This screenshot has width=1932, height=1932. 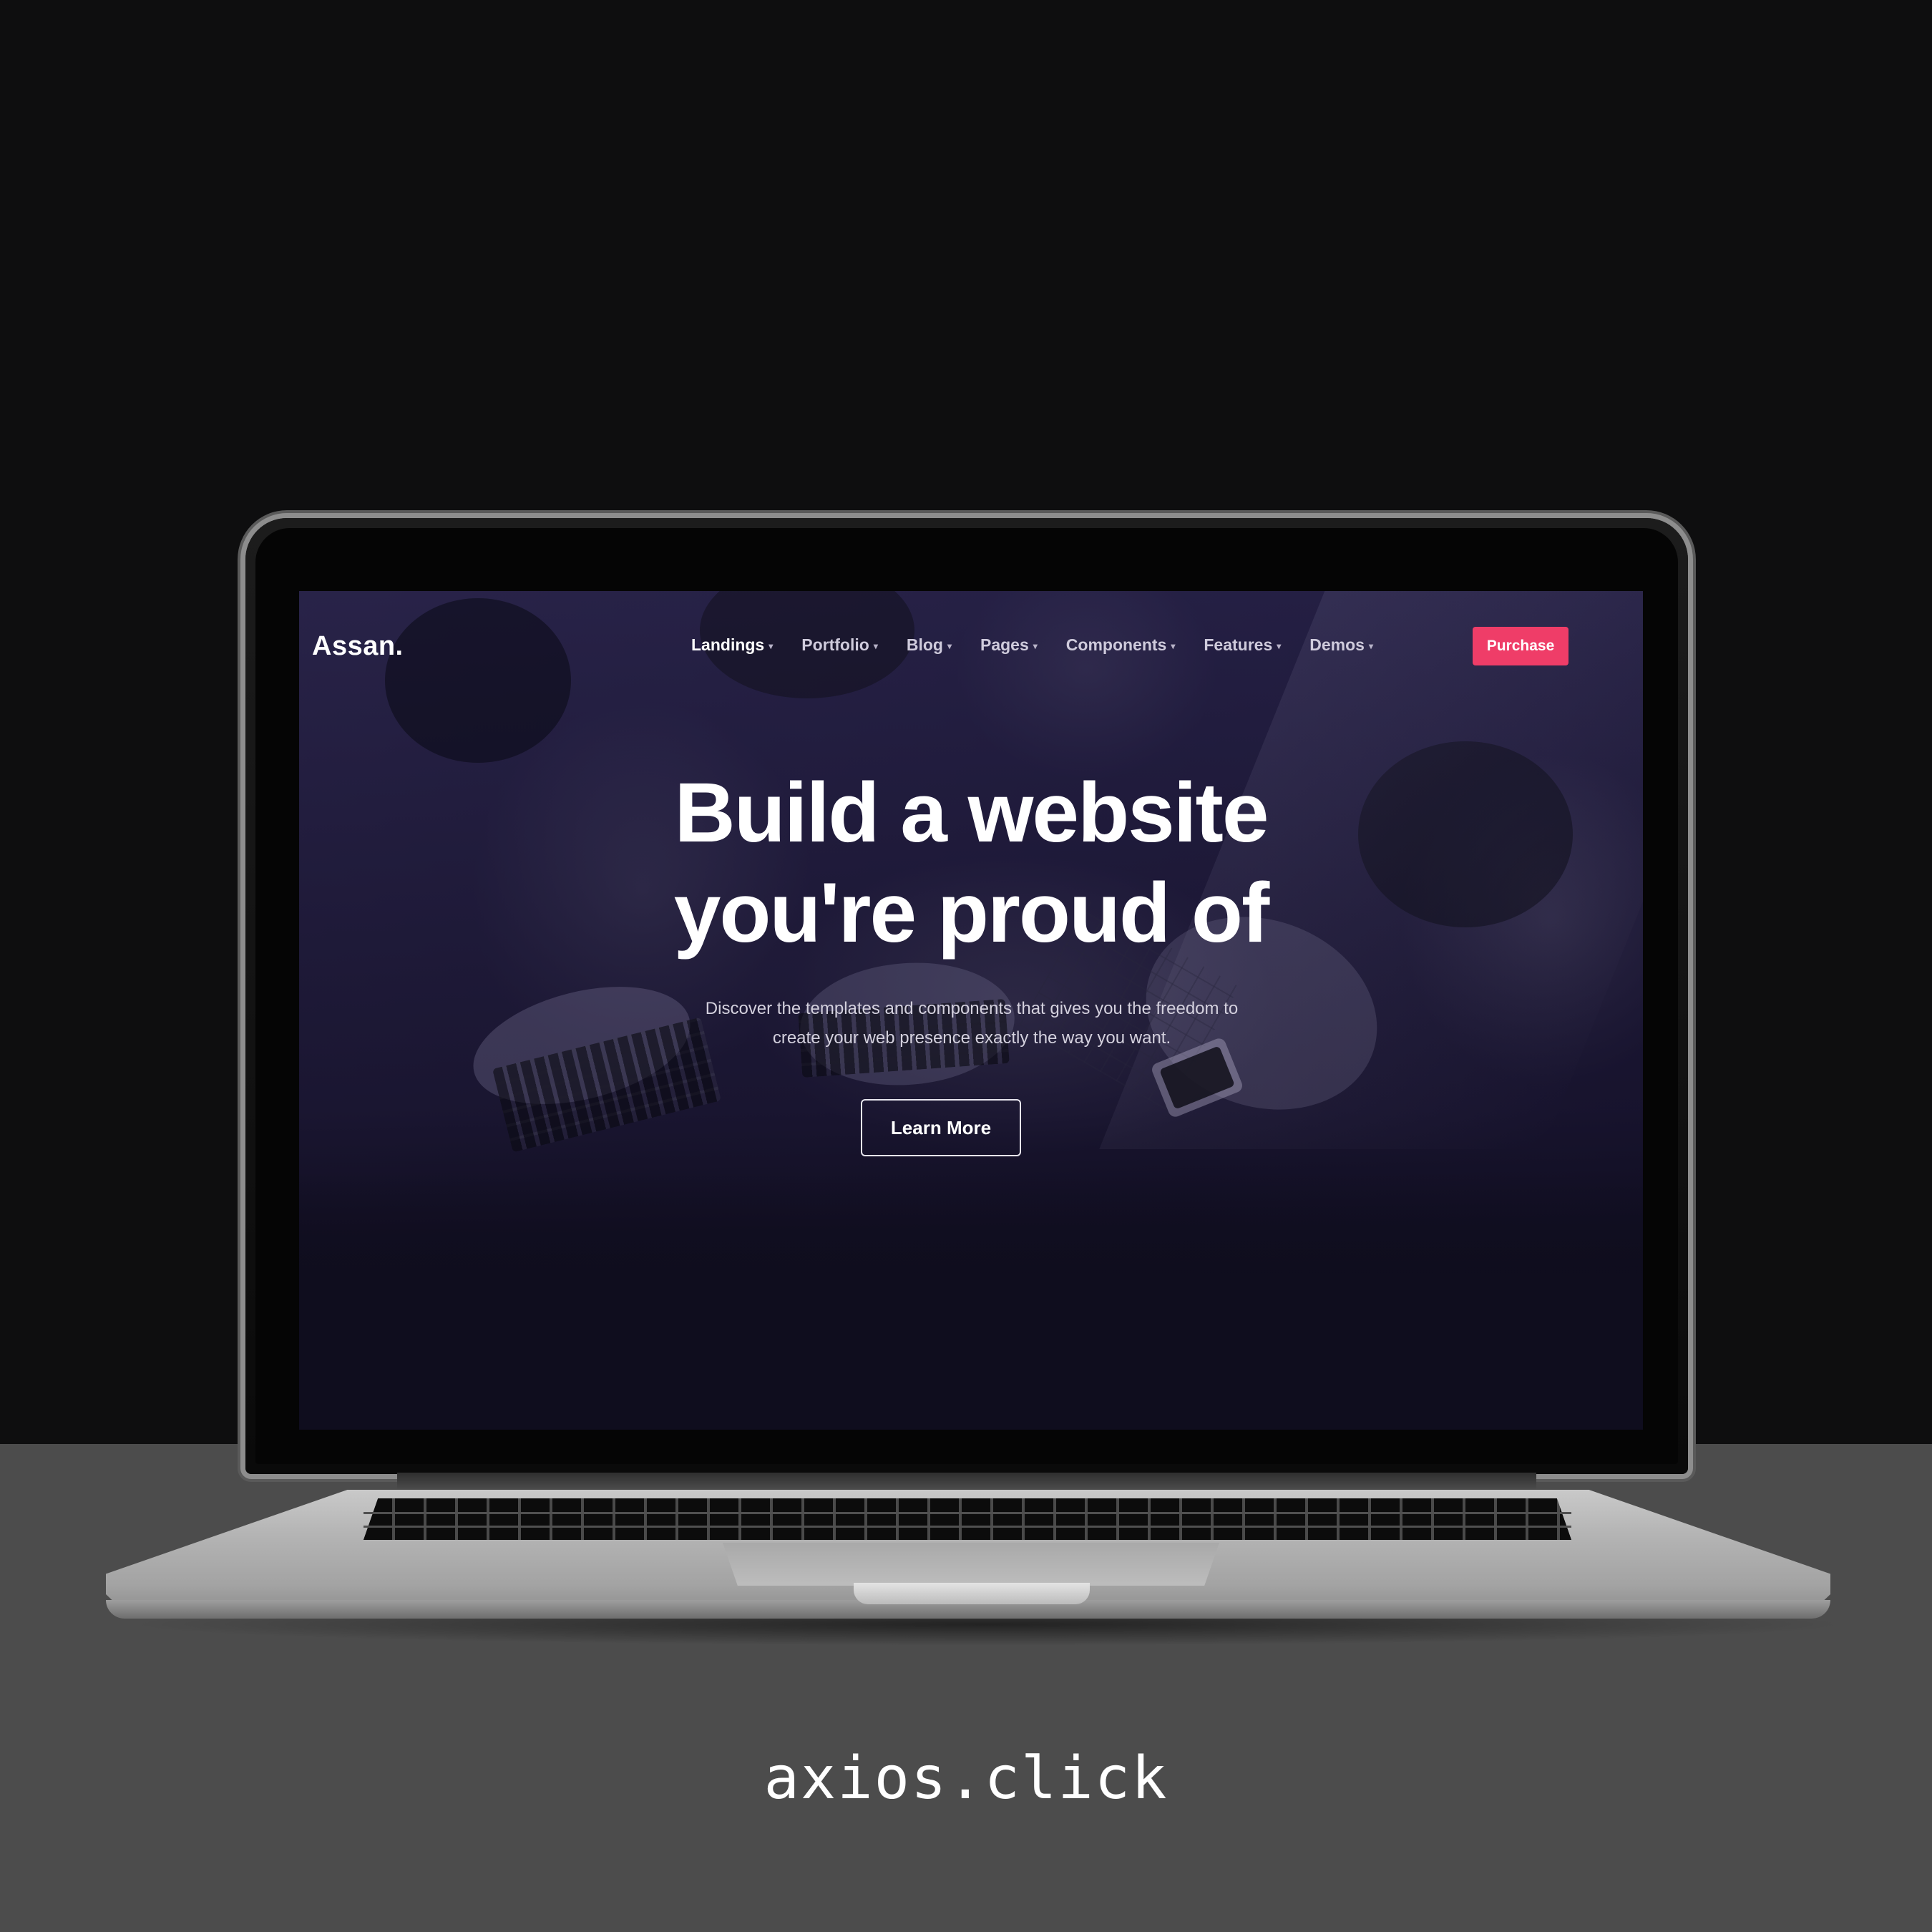 I want to click on laptop-opening-notch, so click(x=972, y=1593).